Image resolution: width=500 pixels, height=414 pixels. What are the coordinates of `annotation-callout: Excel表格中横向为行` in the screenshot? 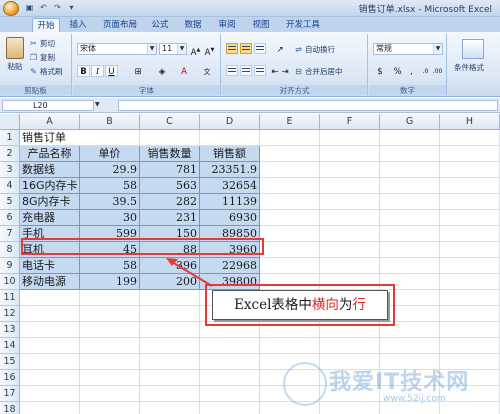 It's located at (300, 305).